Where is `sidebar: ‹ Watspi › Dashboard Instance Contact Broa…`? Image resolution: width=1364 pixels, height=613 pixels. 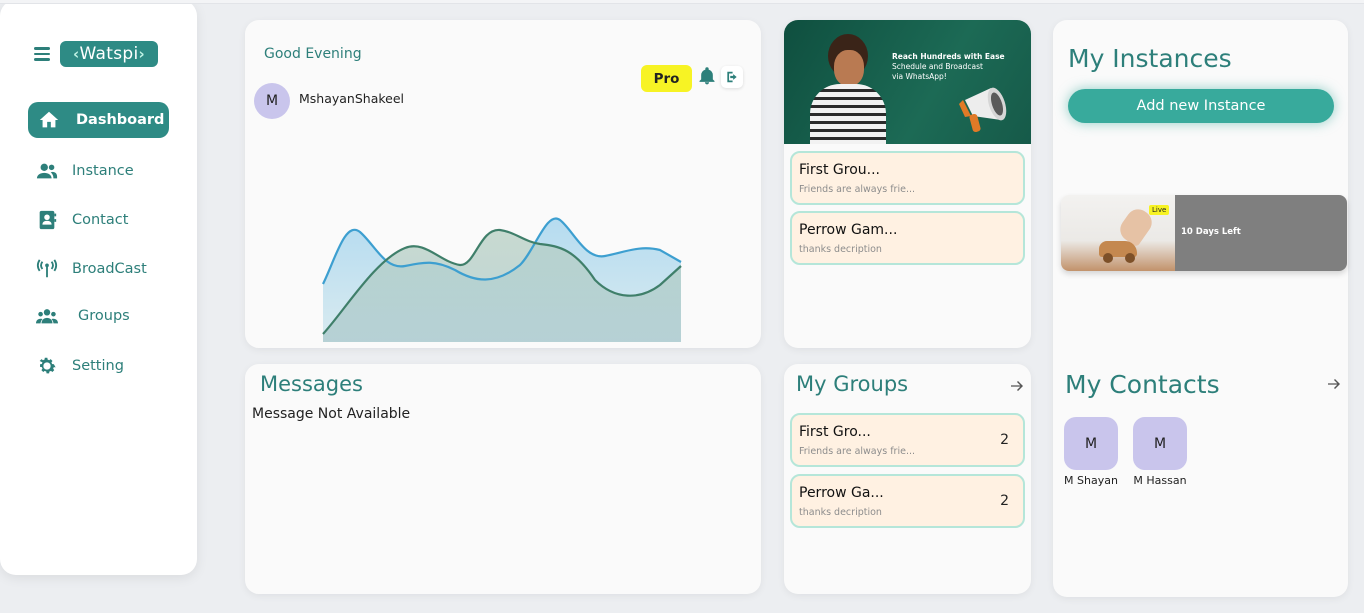 sidebar: ‹ Watspi › Dashboard Instance Contact Broa… is located at coordinates (98, 287).